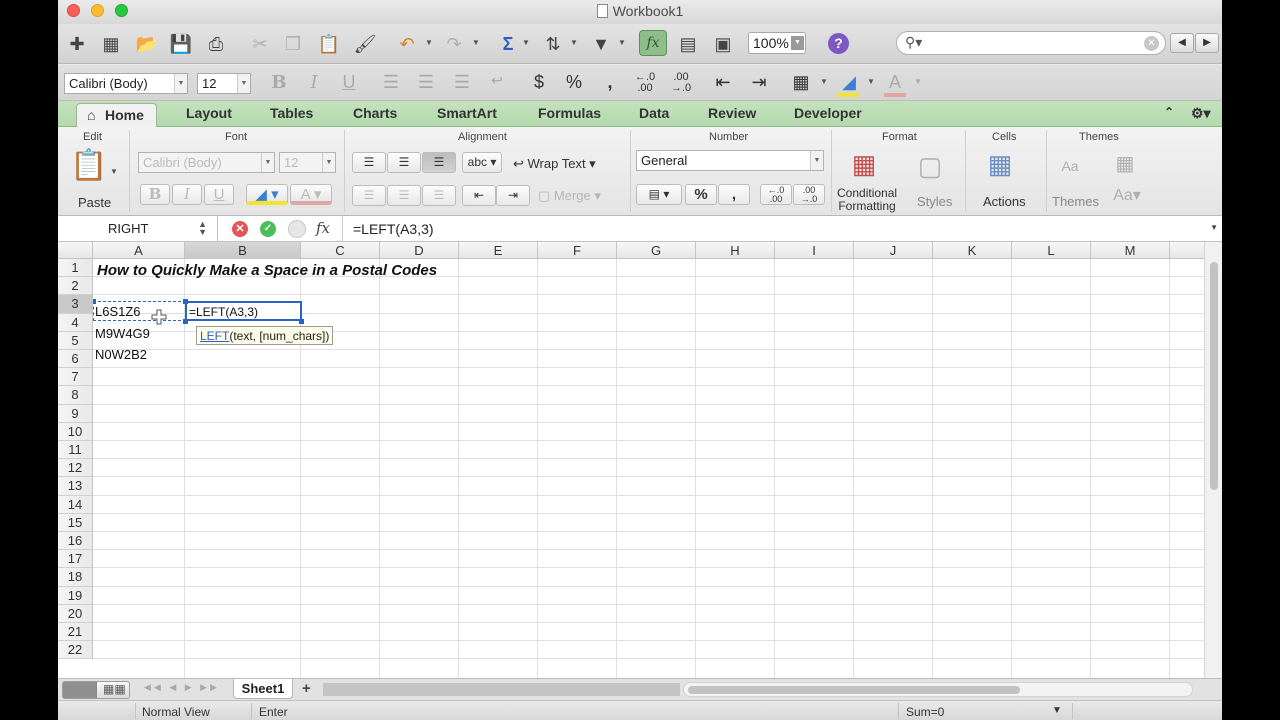 This screenshot has height=720, width=1280. I want to click on ribbon-italic-icon: I, so click(187, 194).